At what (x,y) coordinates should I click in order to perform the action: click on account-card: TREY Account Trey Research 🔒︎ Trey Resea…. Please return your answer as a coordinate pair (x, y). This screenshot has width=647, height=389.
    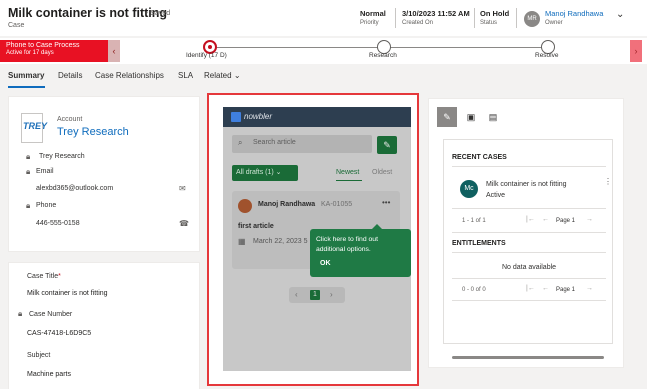
    Looking at the image, I should click on (104, 174).